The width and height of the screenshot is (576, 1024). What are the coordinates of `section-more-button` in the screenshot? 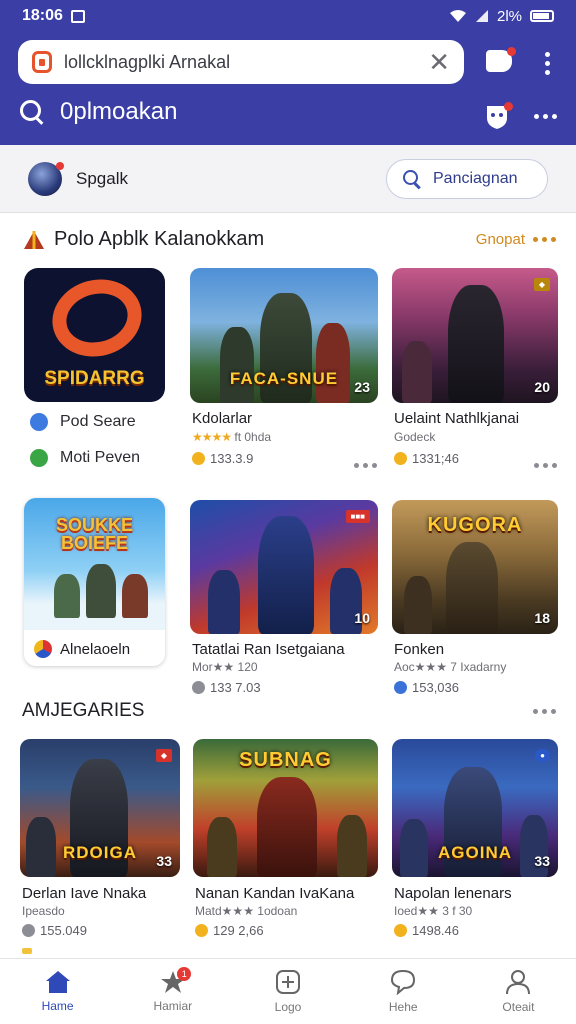 It's located at (544, 711).